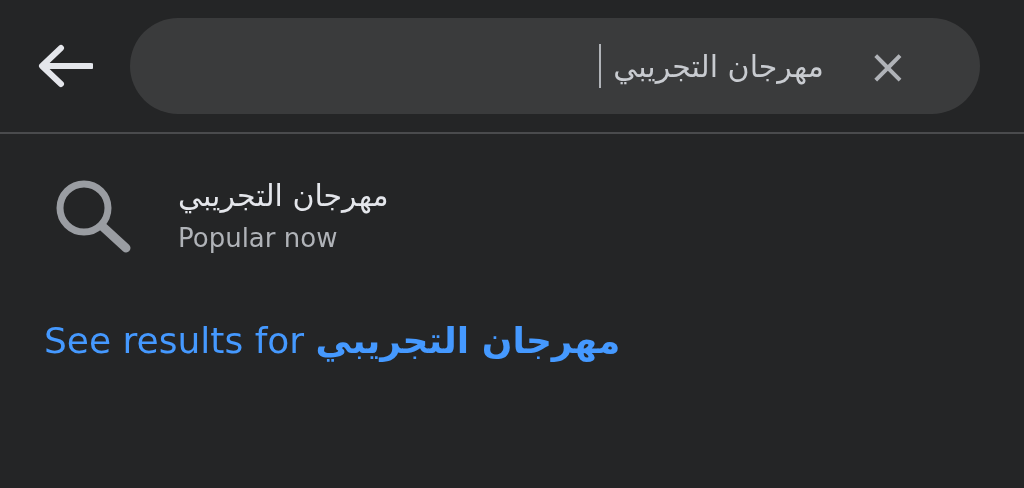 This screenshot has width=1024, height=488. I want to click on clear-button: ×, so click(887, 66).